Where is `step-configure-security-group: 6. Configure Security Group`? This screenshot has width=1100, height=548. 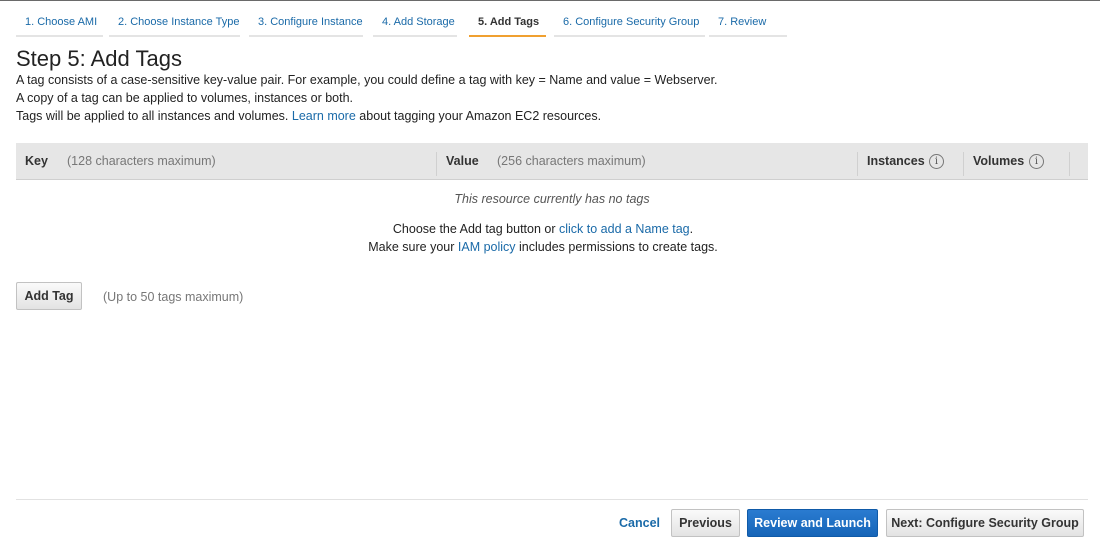 step-configure-security-group: 6. Configure Security Group is located at coordinates (629, 22).